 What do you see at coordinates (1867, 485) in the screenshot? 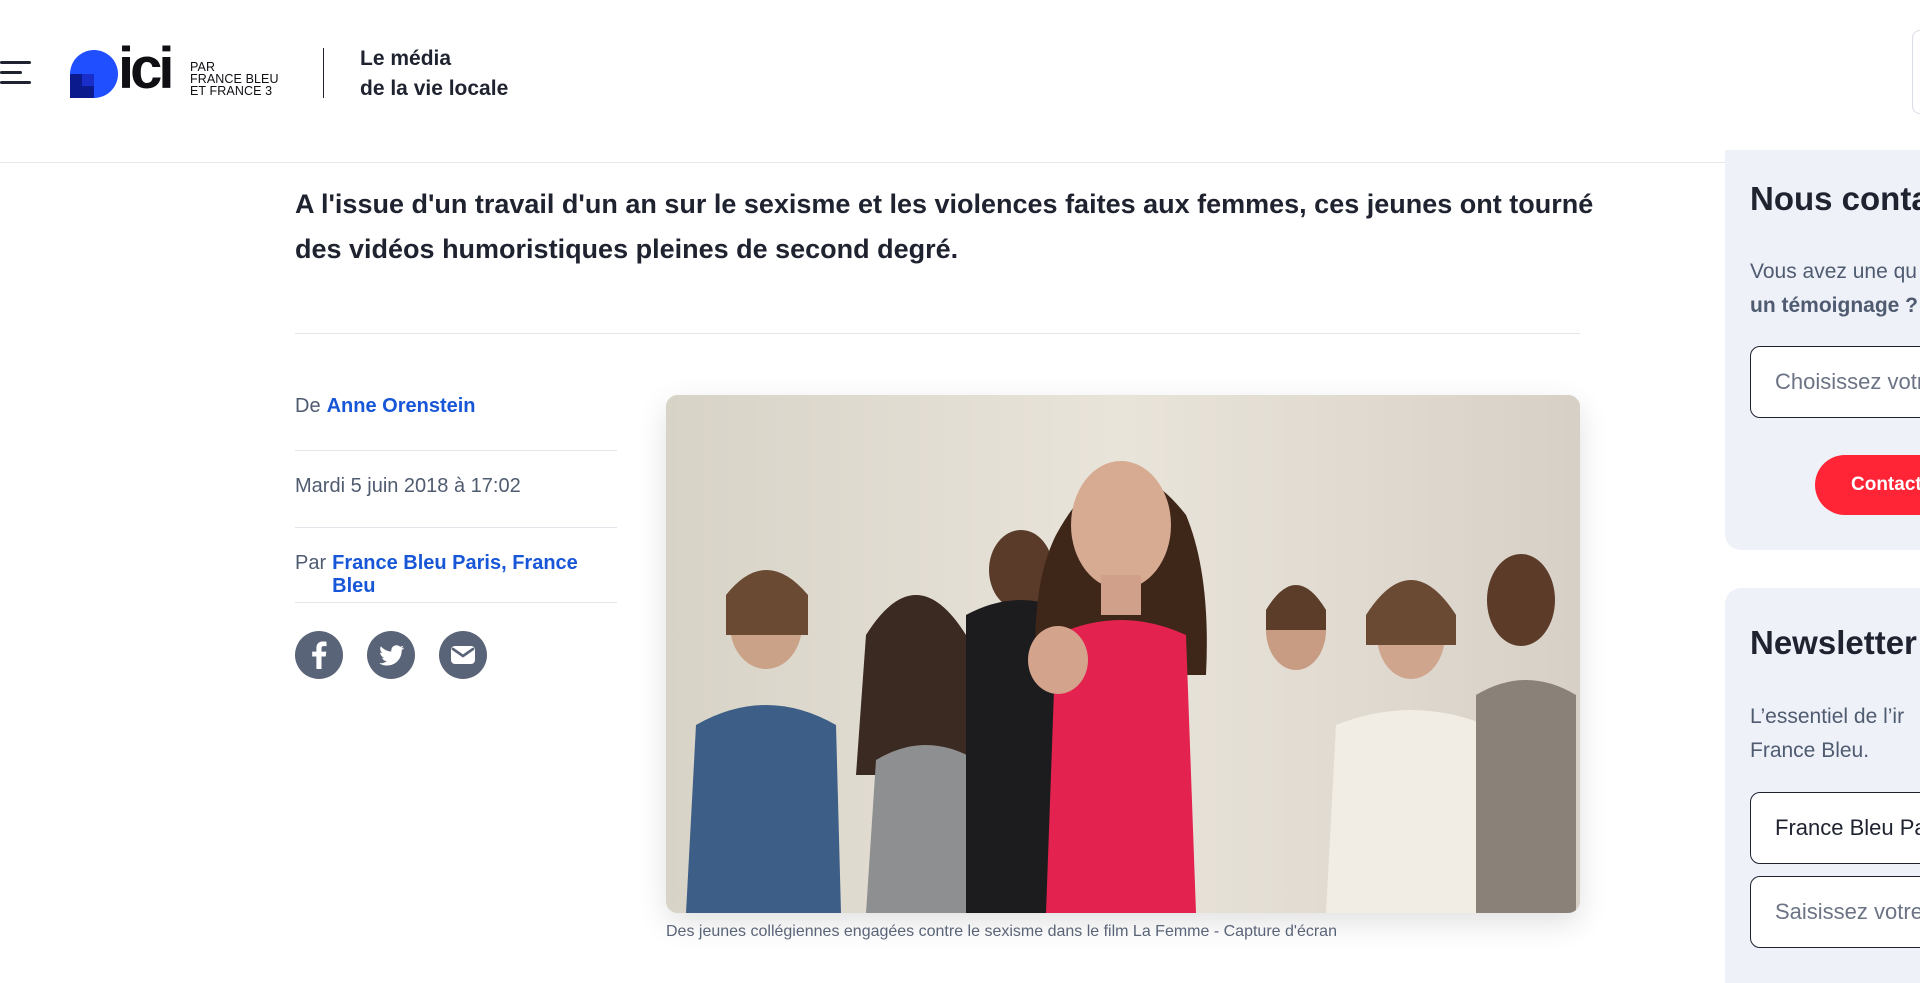
I see `contact-button: Contact` at bounding box center [1867, 485].